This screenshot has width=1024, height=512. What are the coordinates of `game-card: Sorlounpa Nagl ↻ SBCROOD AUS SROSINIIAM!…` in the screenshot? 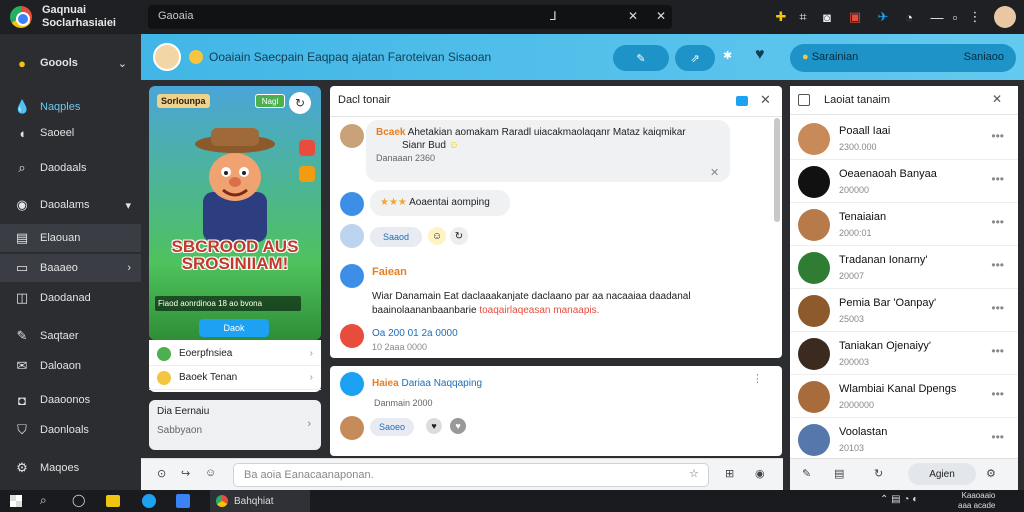 It's located at (235, 213).